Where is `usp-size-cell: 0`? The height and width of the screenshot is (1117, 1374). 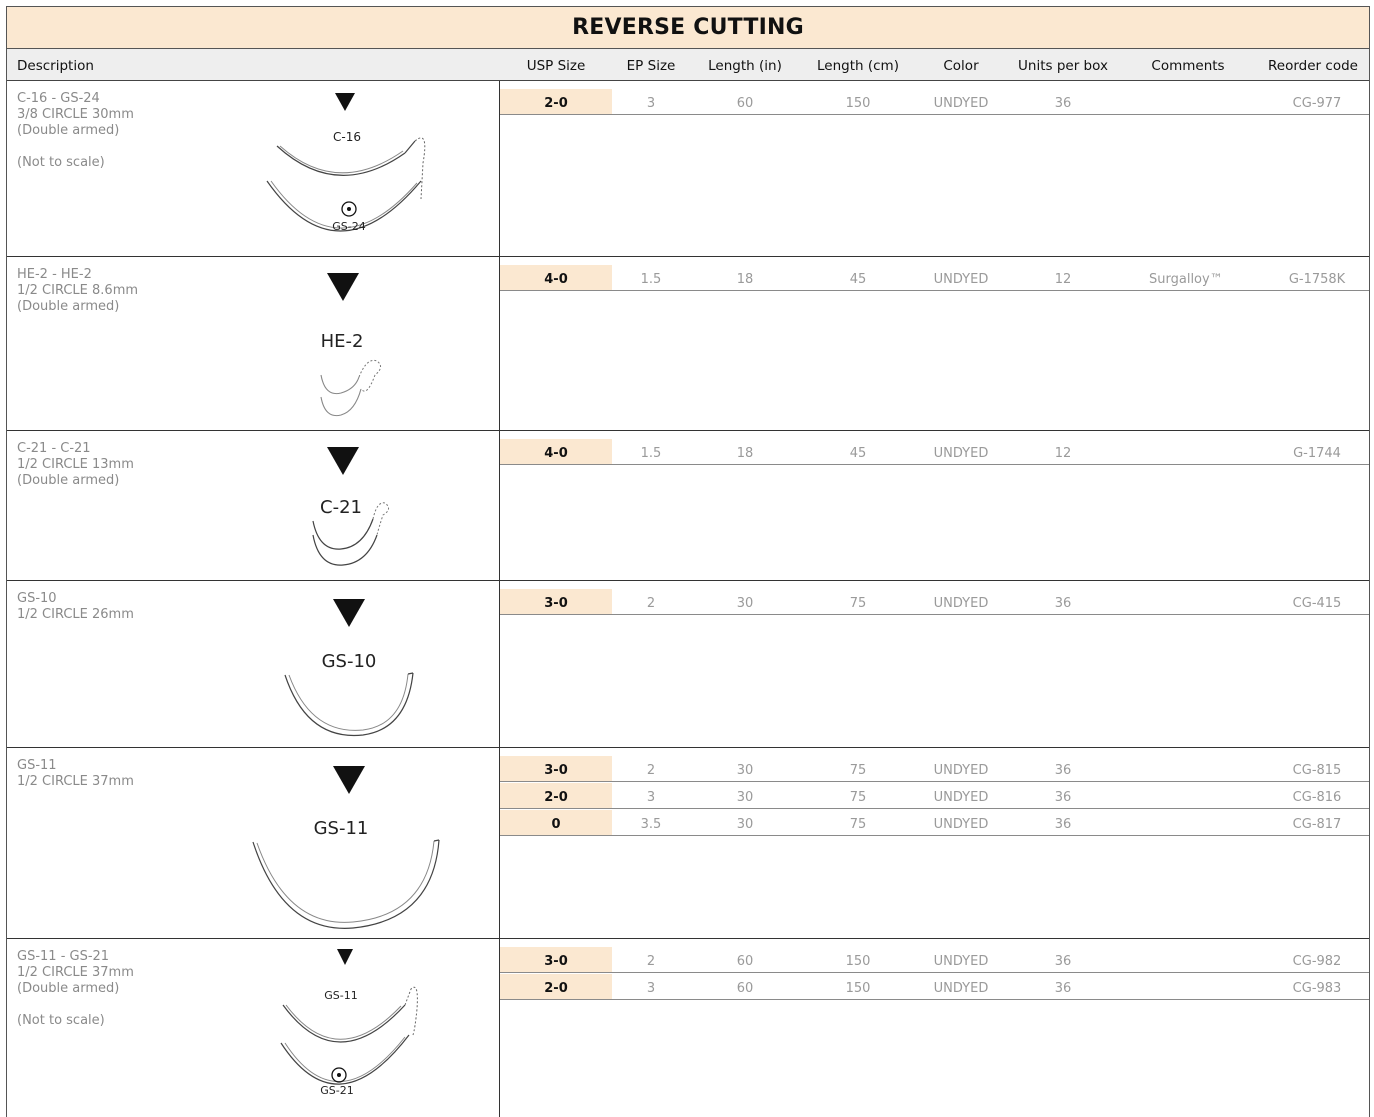 usp-size-cell: 0 is located at coordinates (556, 823).